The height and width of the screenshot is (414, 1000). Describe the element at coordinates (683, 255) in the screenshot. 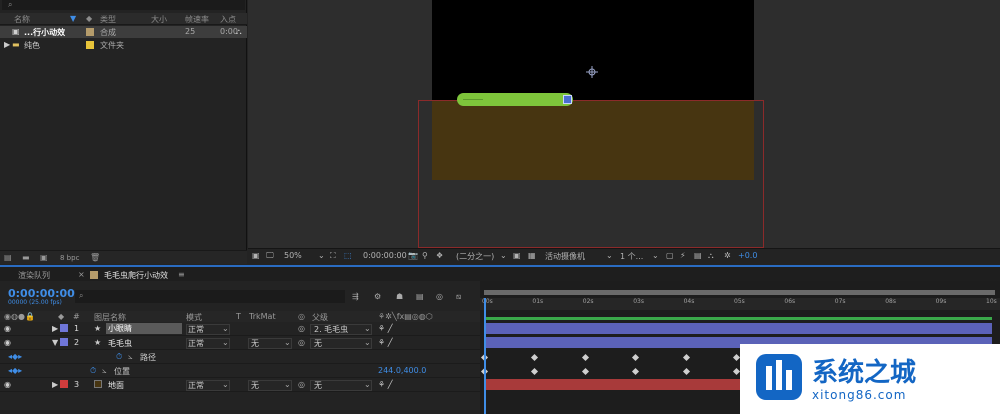

I see `fast-preview-icon: ⚡` at that location.